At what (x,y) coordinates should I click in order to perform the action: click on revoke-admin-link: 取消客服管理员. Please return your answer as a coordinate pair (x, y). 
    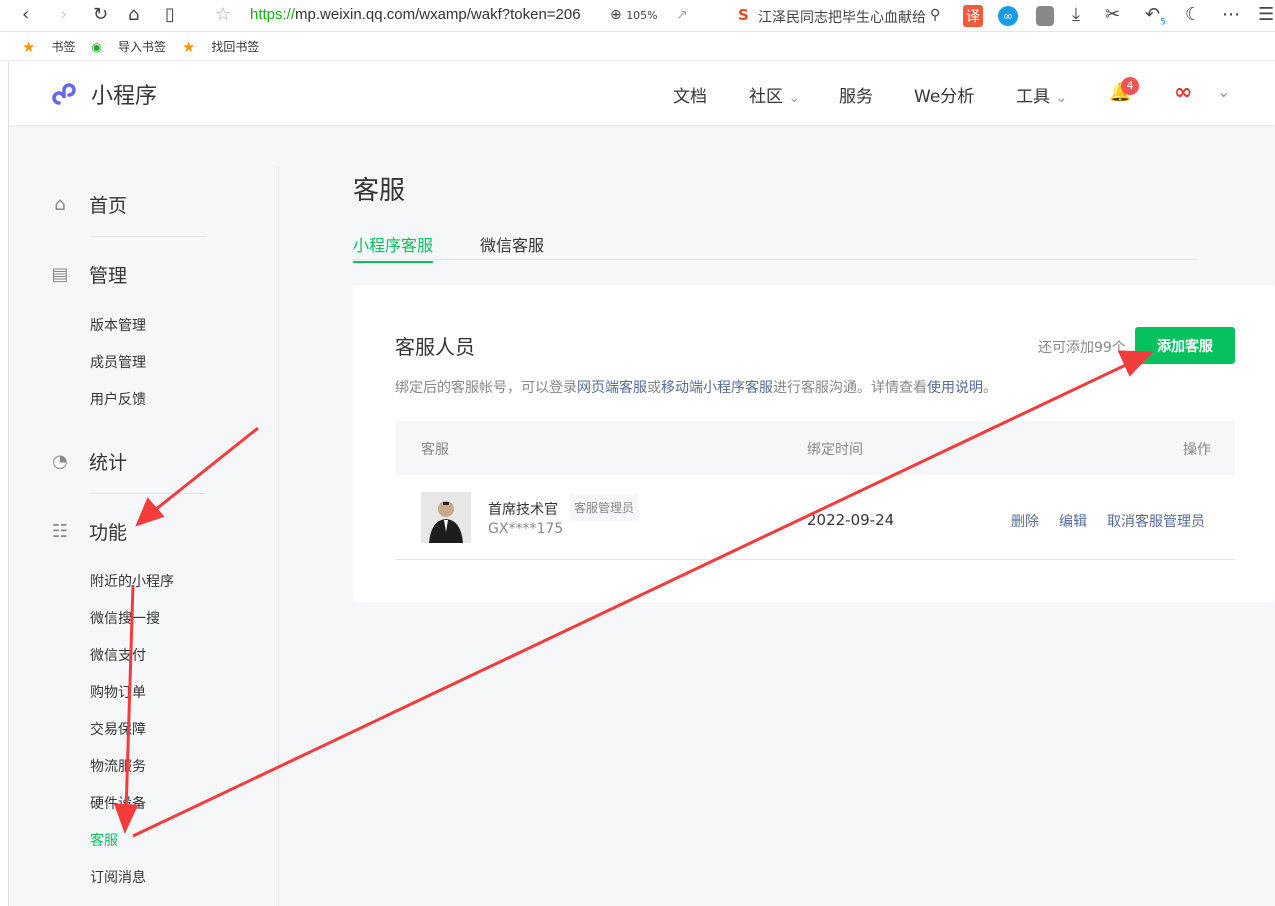
    Looking at the image, I should click on (1156, 521).